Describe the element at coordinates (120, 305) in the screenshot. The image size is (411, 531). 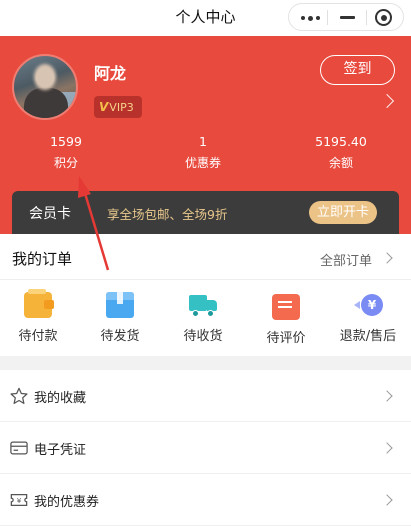
I see `box-icon` at that location.